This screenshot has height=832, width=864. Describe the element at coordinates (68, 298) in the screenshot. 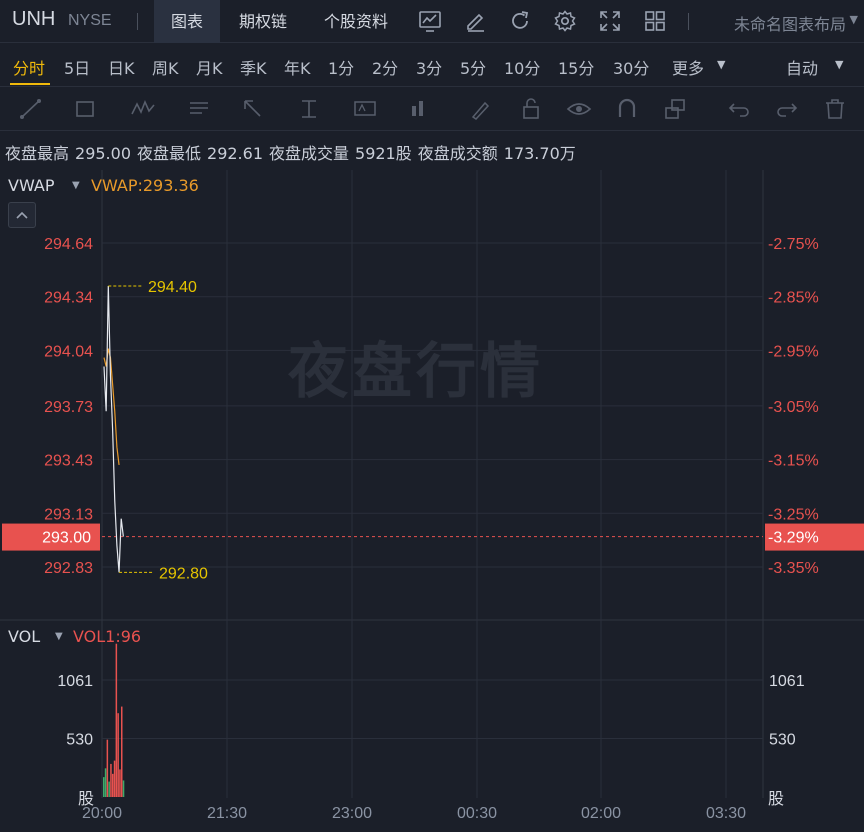

I see `y-axis-left-tick: 294.34` at that location.